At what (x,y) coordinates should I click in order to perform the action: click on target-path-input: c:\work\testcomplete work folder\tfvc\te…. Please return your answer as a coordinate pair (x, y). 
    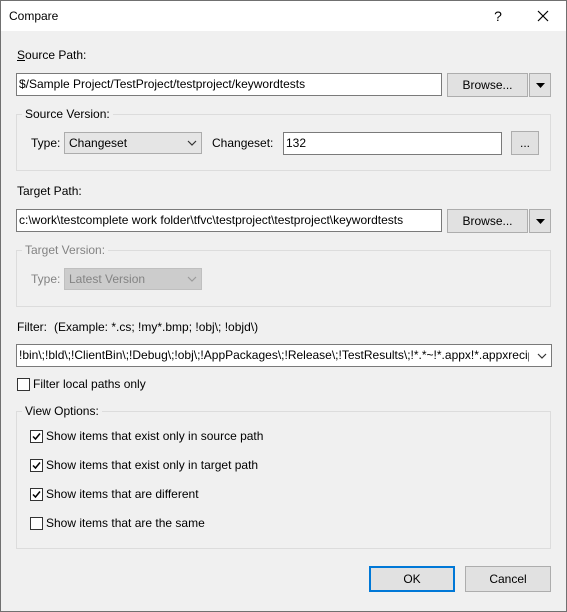
    Looking at the image, I should click on (229, 220).